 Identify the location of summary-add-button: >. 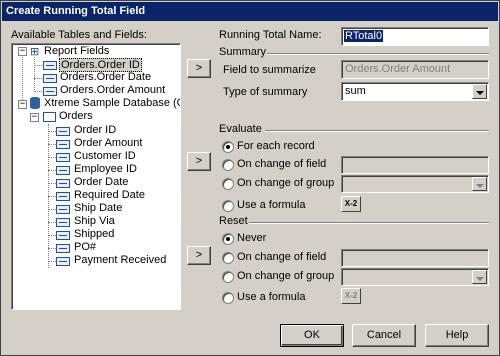
(199, 68).